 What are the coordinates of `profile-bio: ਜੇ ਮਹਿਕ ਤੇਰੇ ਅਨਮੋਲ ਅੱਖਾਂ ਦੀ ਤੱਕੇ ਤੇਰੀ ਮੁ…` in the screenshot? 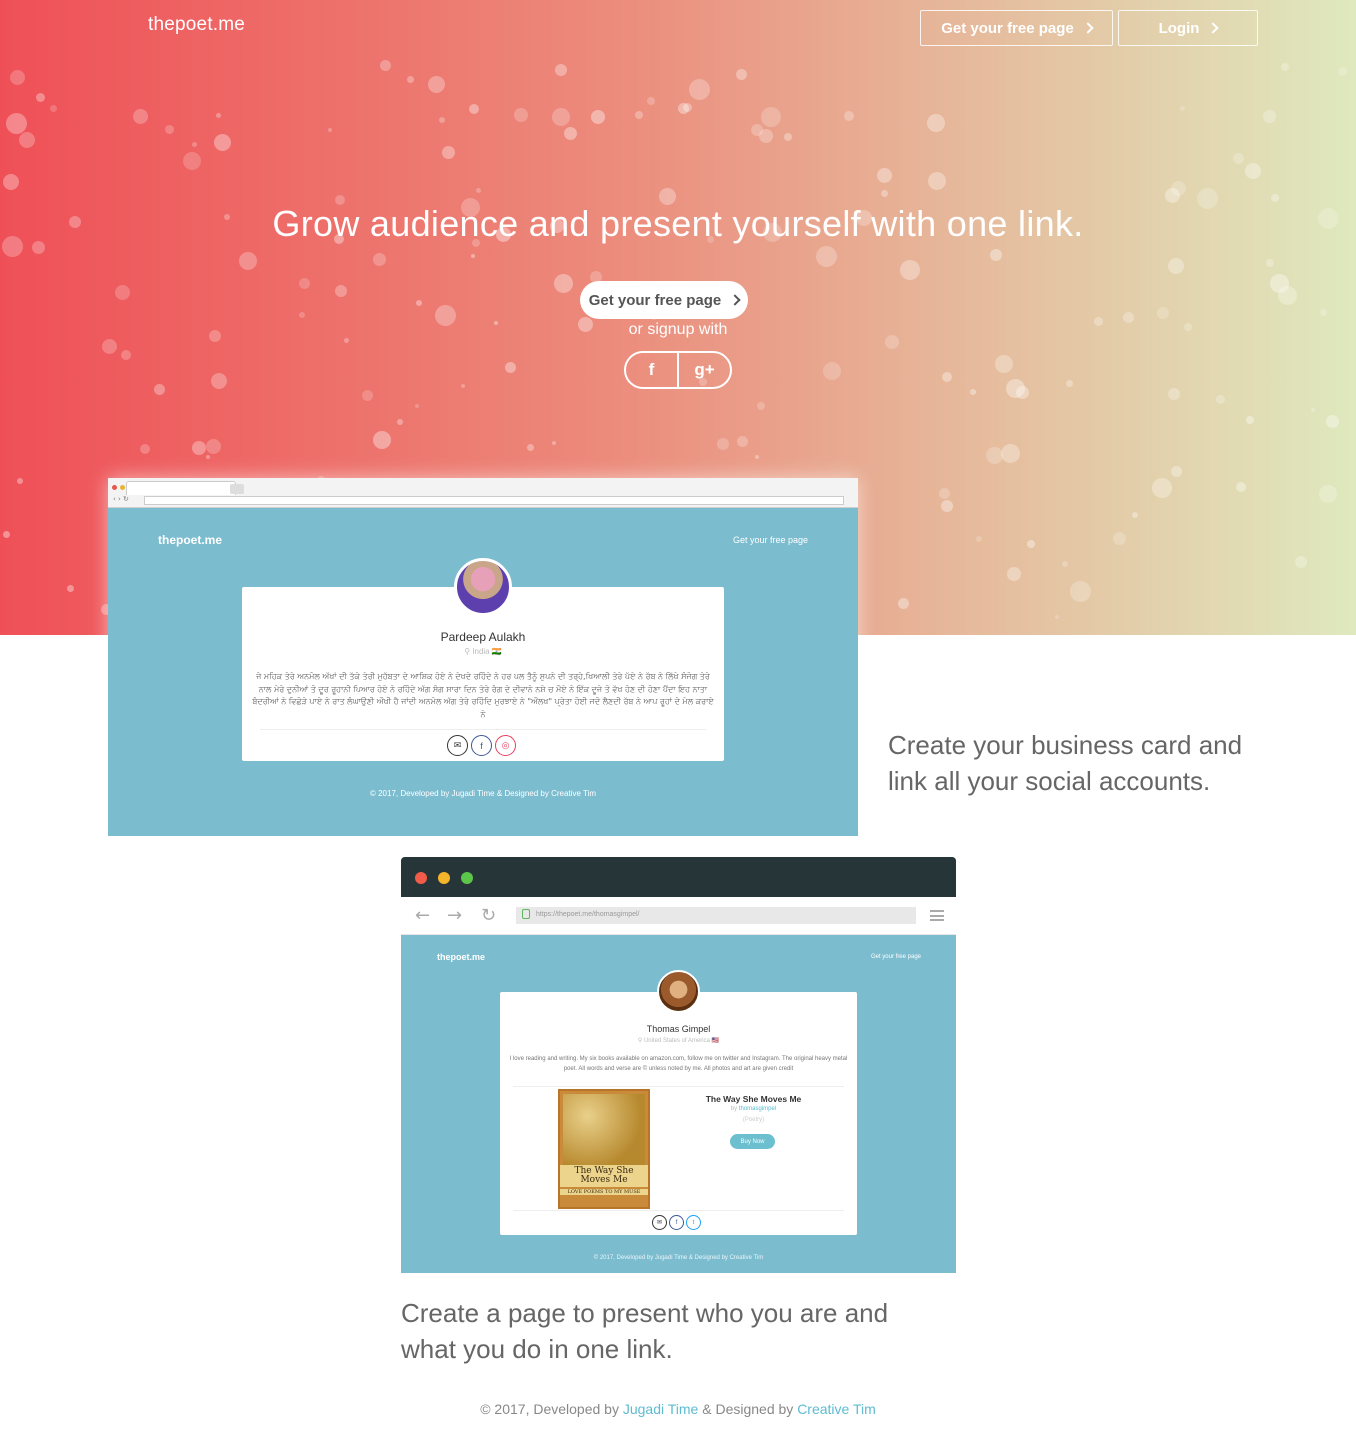 It's located at (483, 695).